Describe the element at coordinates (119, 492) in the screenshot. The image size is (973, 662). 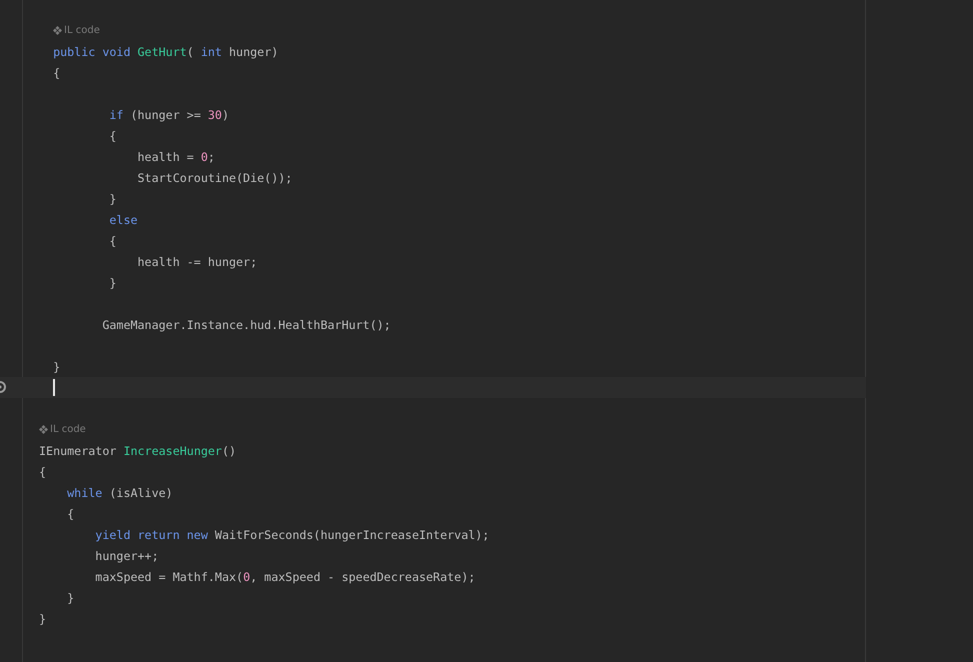
I see `code-line: while (isAlive)` at that location.